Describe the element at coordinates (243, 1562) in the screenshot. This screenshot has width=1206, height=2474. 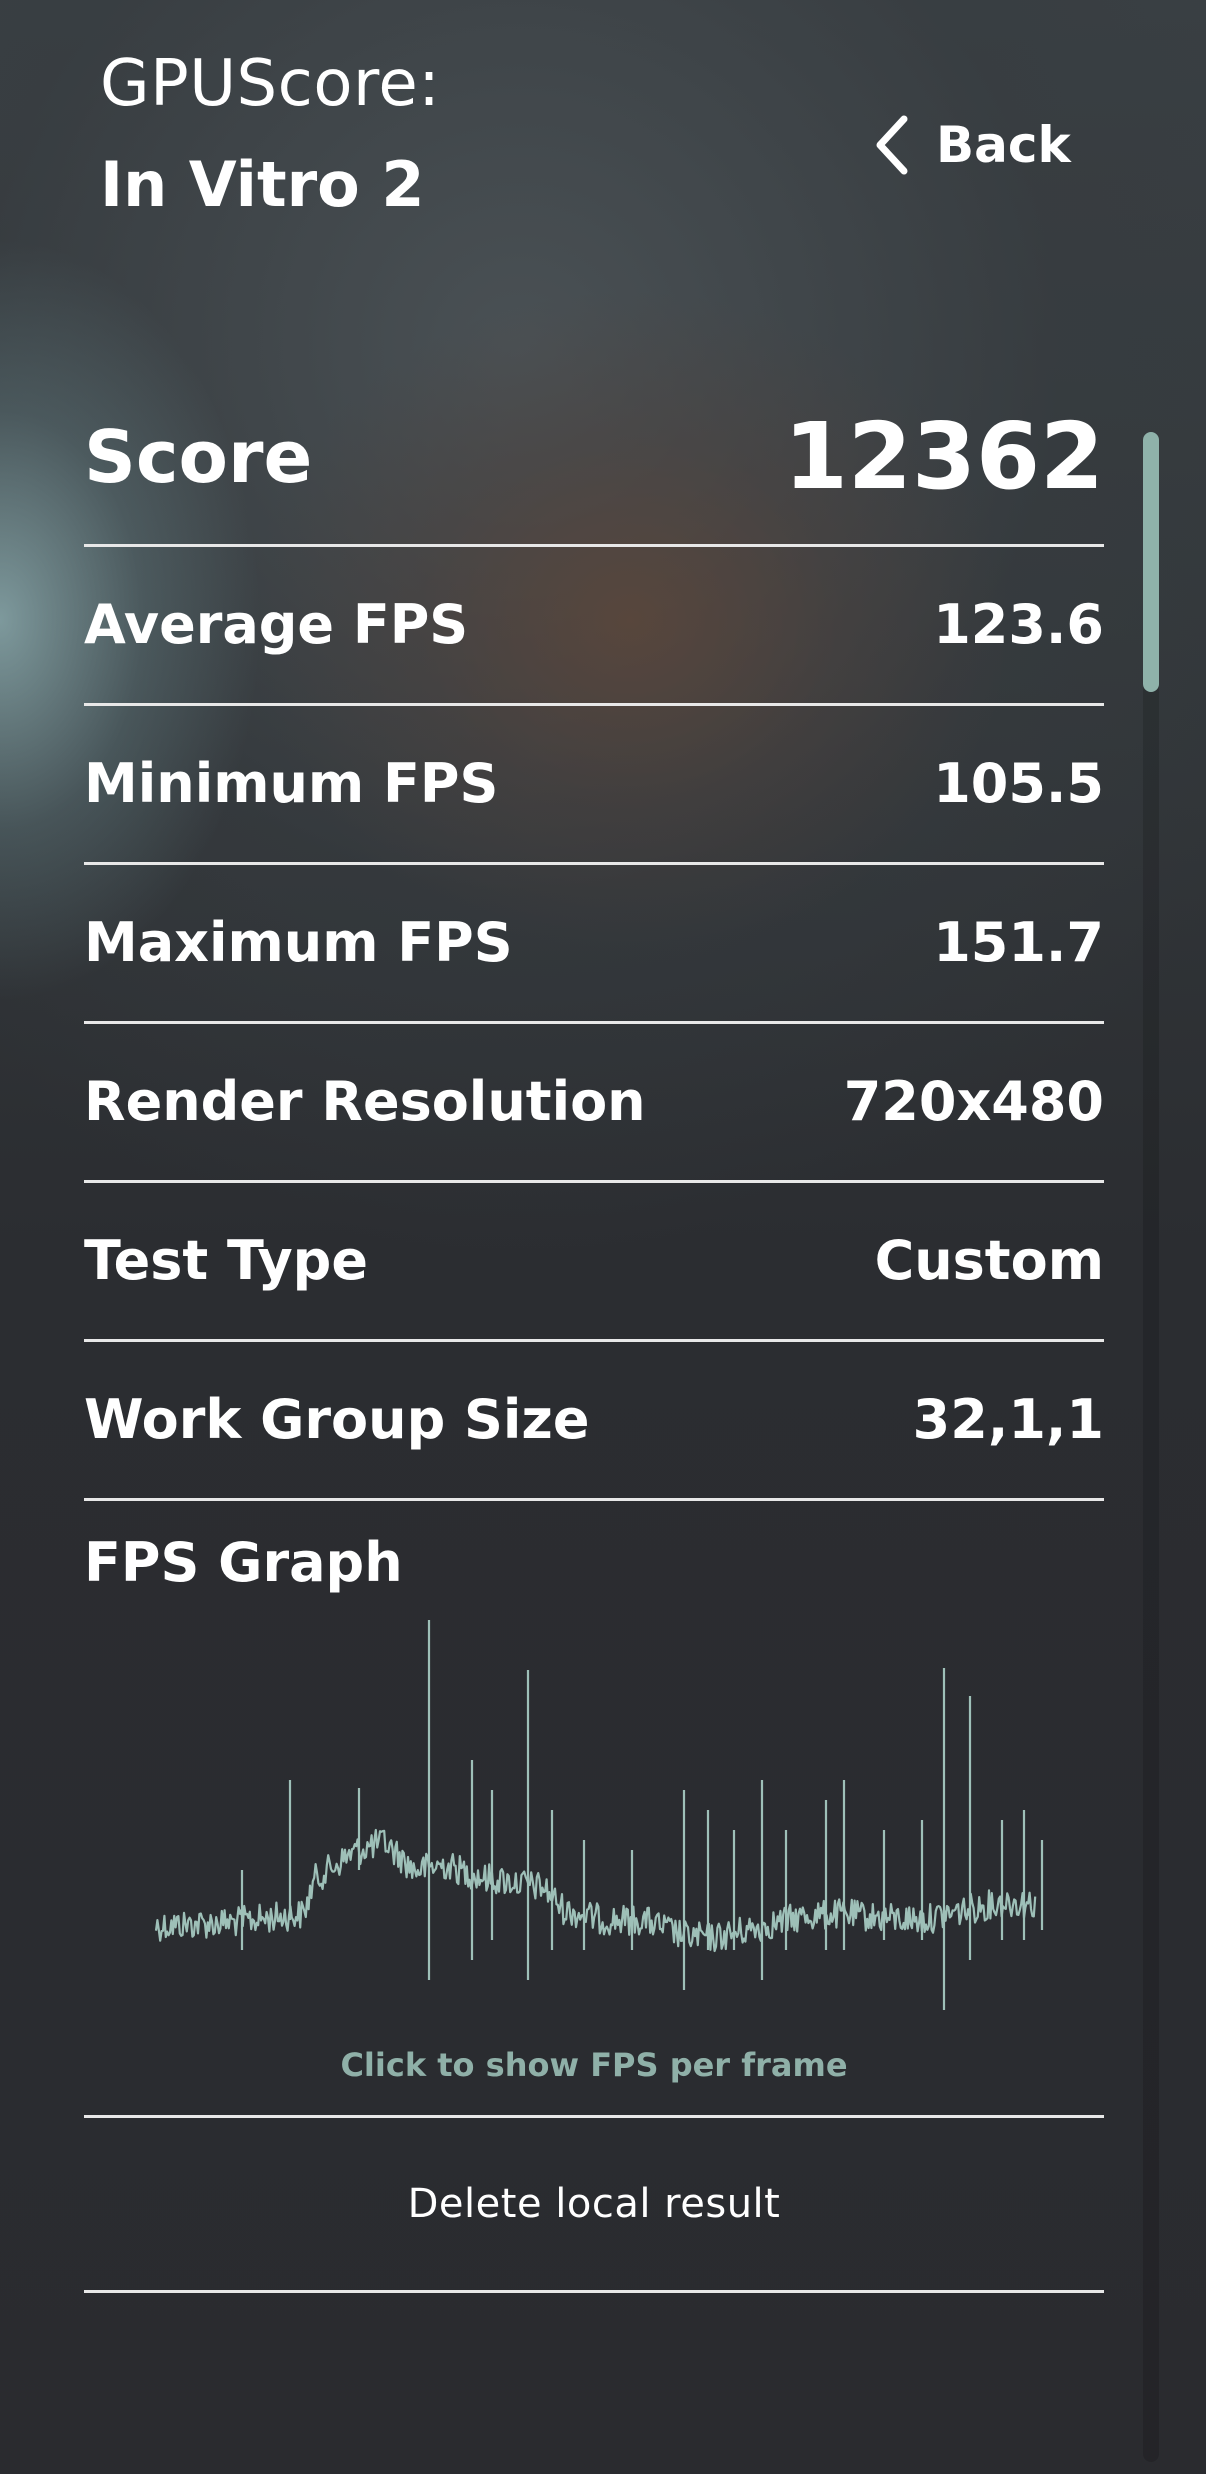
I see `fps-graph-title: FPS Graph` at that location.